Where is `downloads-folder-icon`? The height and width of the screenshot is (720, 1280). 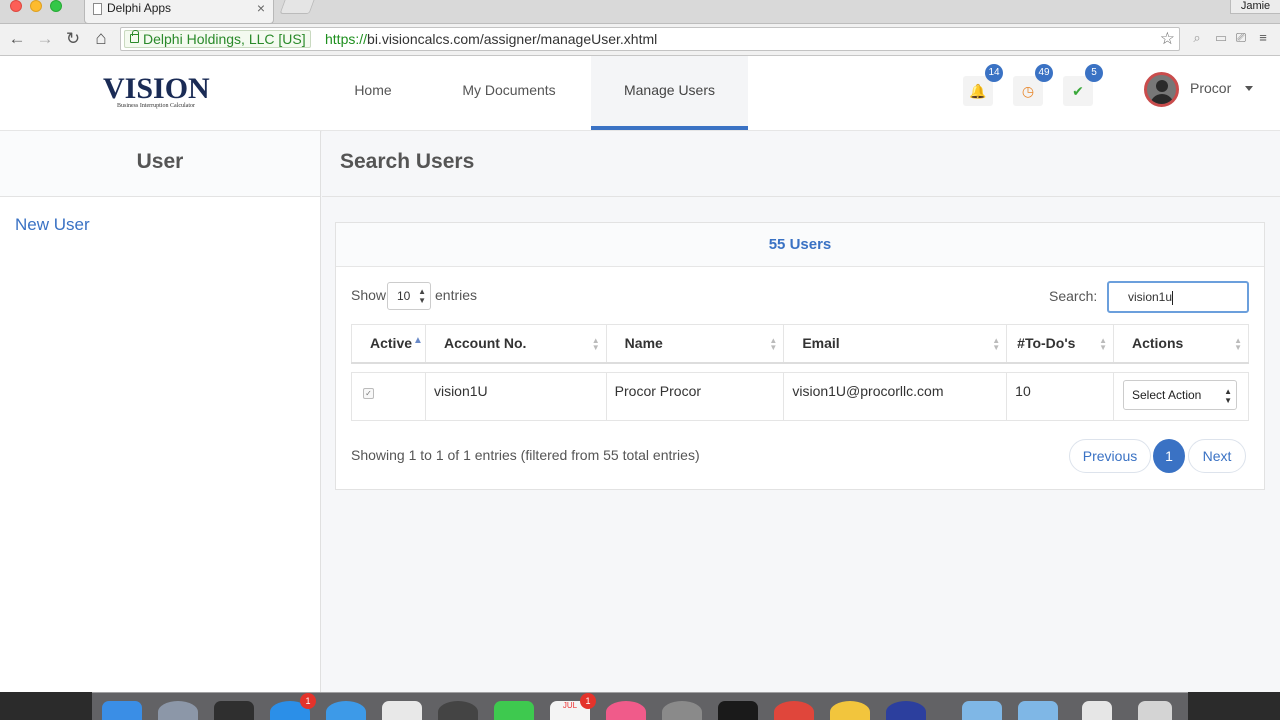
downloads-folder-icon is located at coordinates (1038, 710).